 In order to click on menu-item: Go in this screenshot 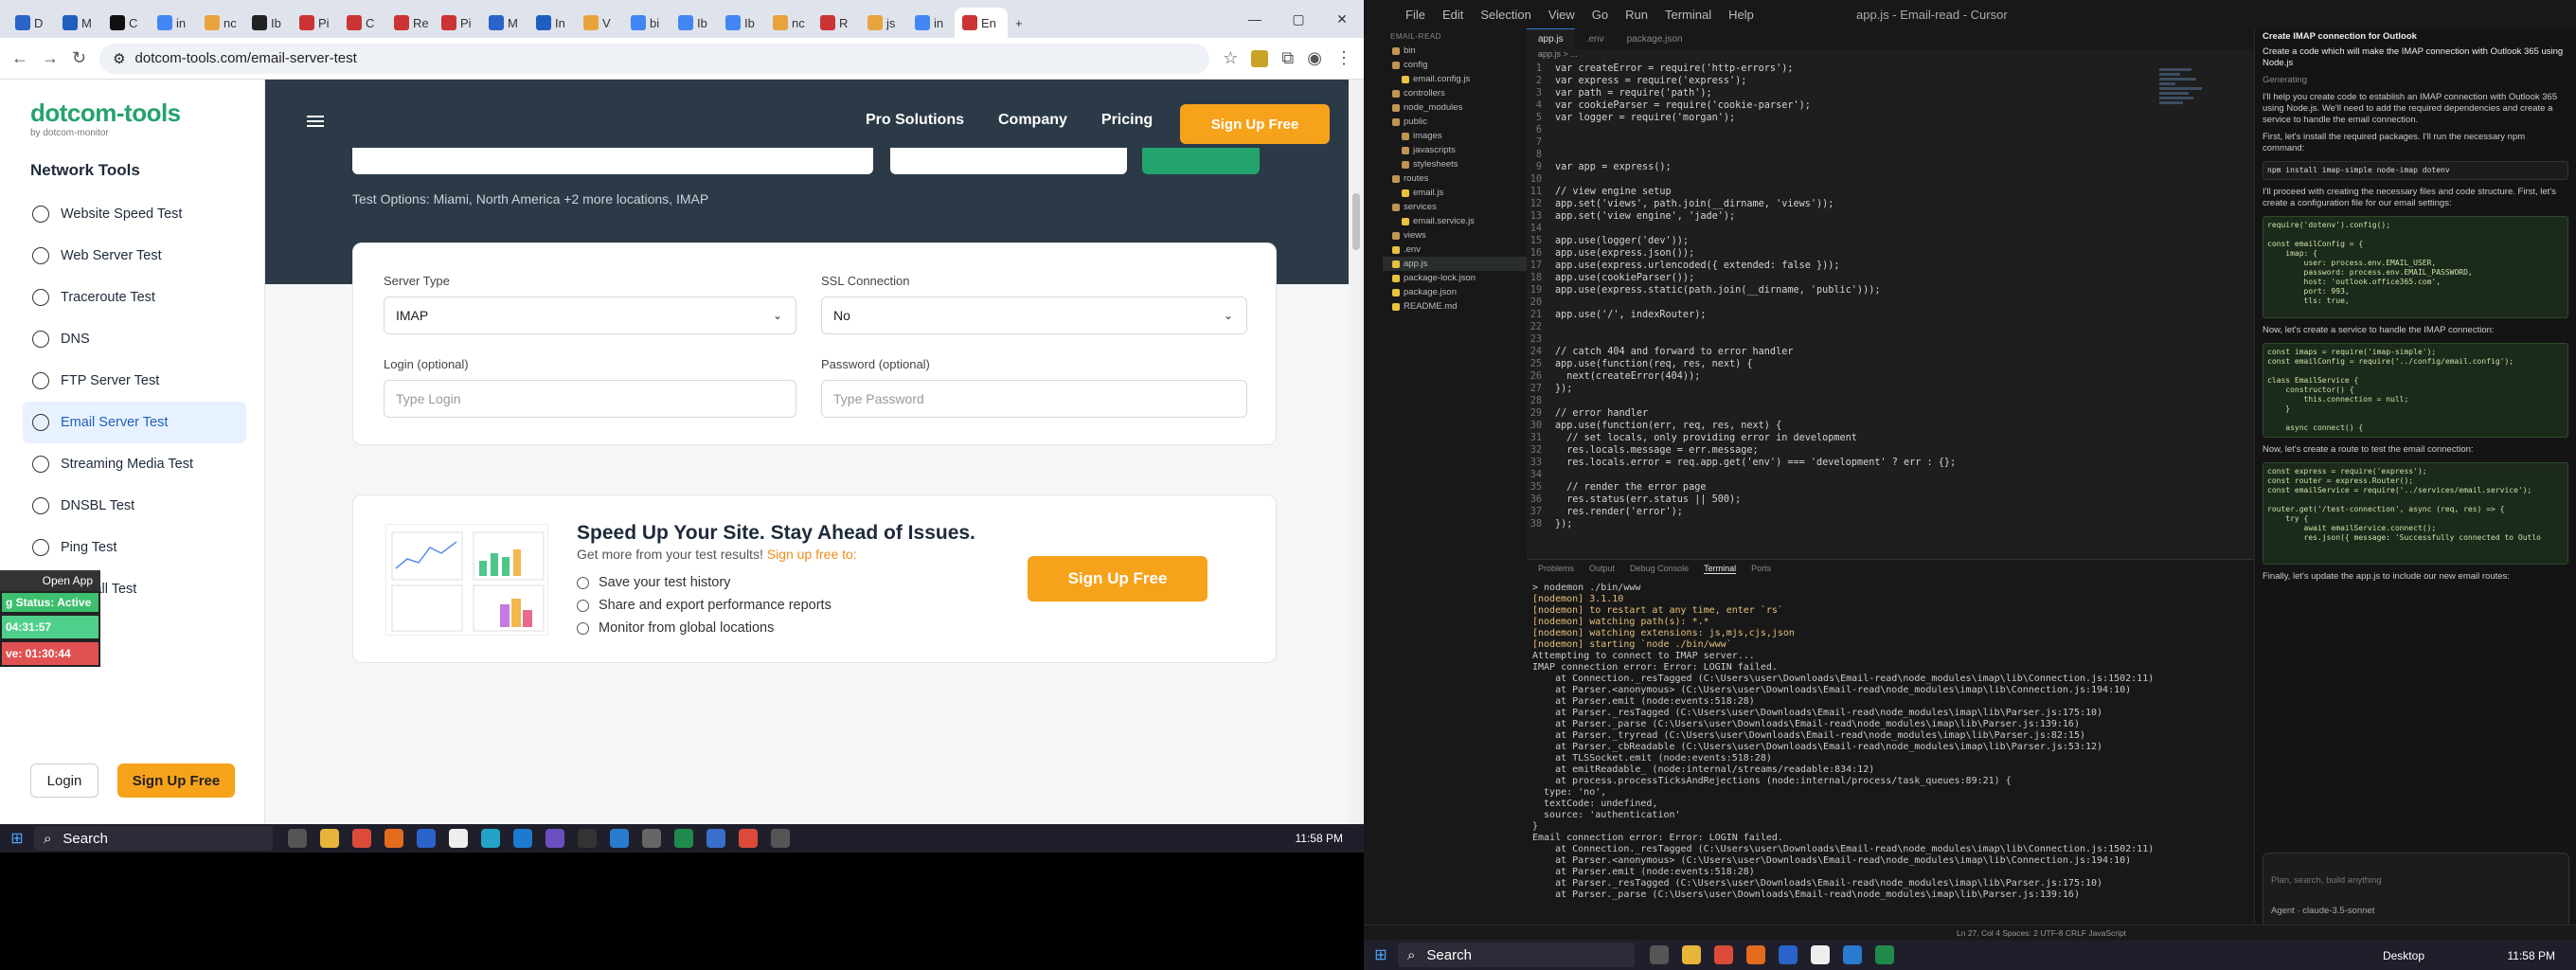, I will do `click(1600, 15)`.